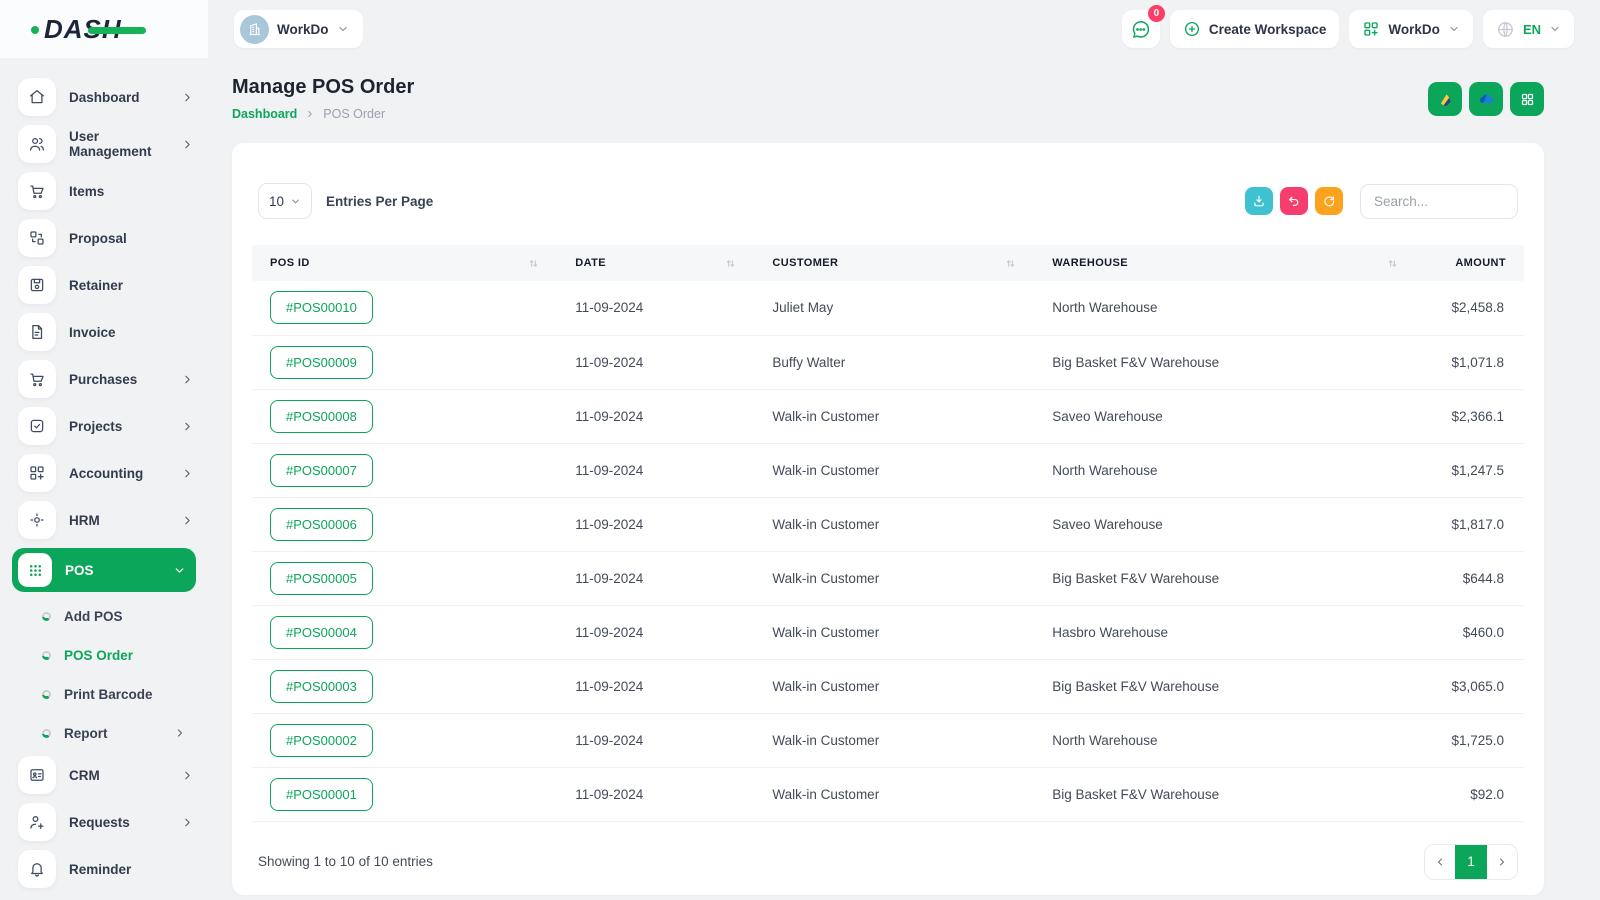  What do you see at coordinates (1469, 362) in the screenshot?
I see `order-amount: $1,071.8` at bounding box center [1469, 362].